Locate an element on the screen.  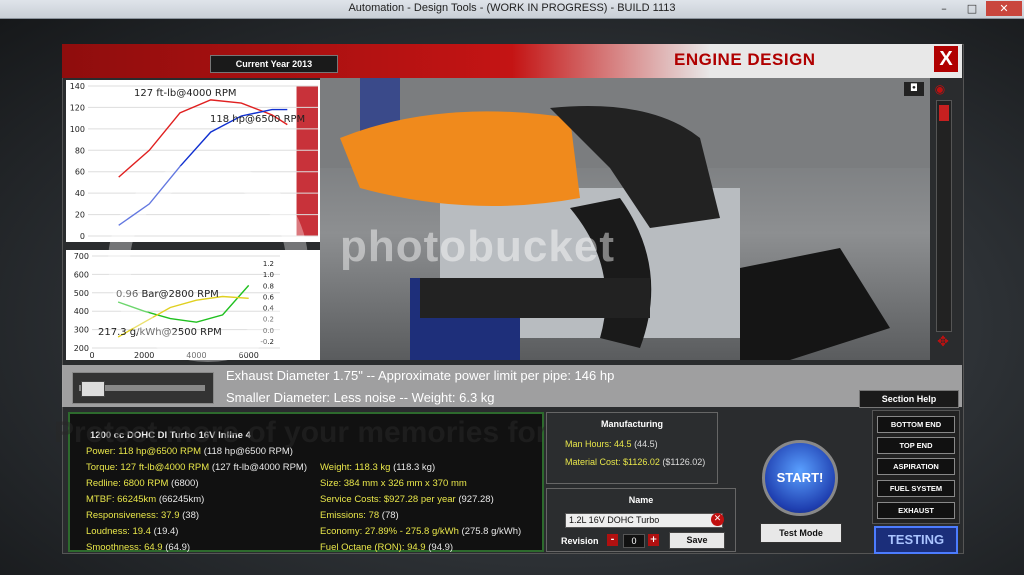
y-tick-label: 80 is located at coordinates (80, 150).